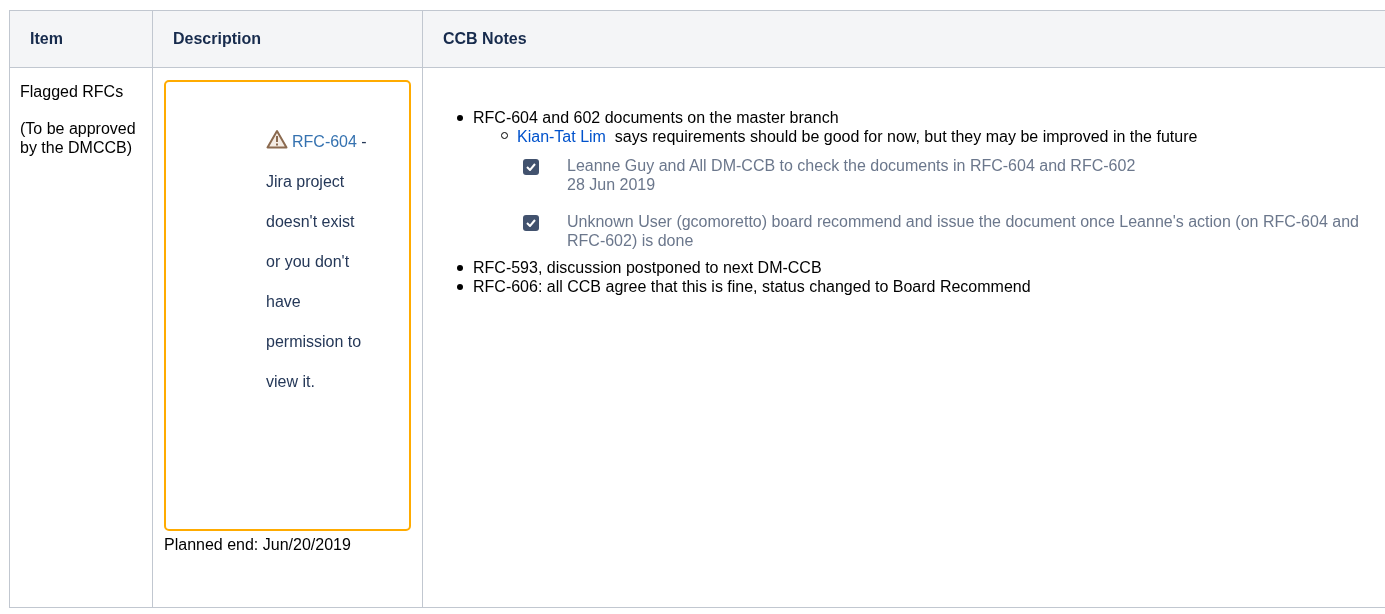 The width and height of the screenshot is (1385, 614). Describe the element at coordinates (656, 117) in the screenshot. I see `note-text: RFC-604 and 602 documents on the master branch` at that location.